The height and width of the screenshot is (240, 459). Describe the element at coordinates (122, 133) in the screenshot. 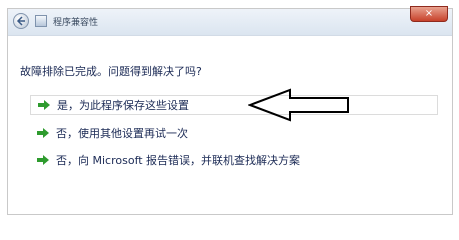

I see `option-label: 否，使用其他设置再试一次` at that location.